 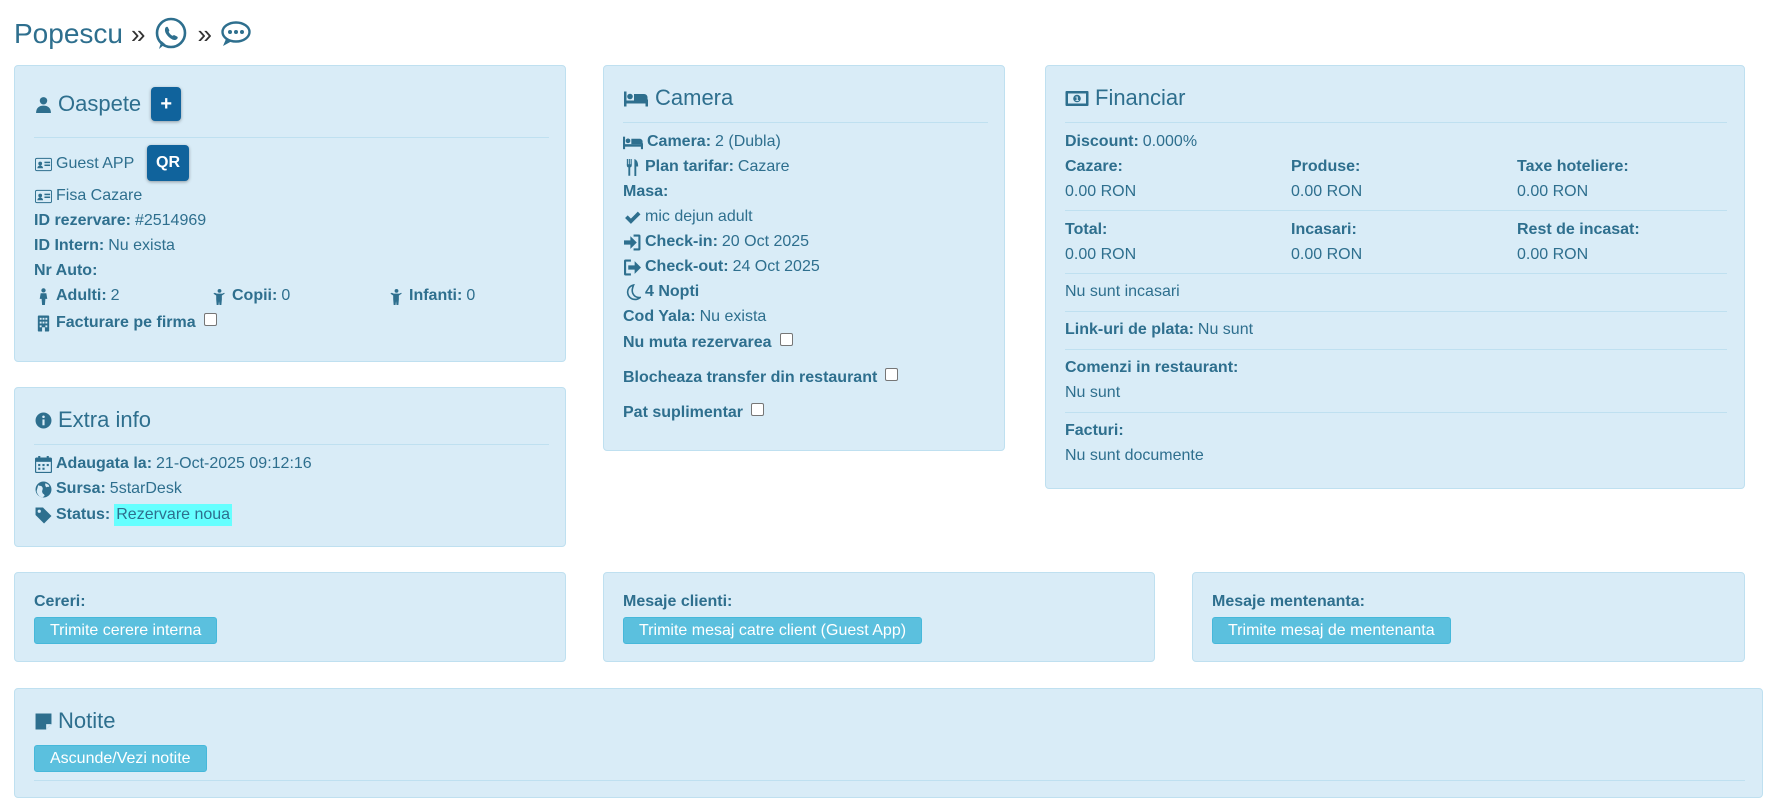 What do you see at coordinates (126, 630) in the screenshot?
I see `send-internal-request-button: Trimite cerere interna` at bounding box center [126, 630].